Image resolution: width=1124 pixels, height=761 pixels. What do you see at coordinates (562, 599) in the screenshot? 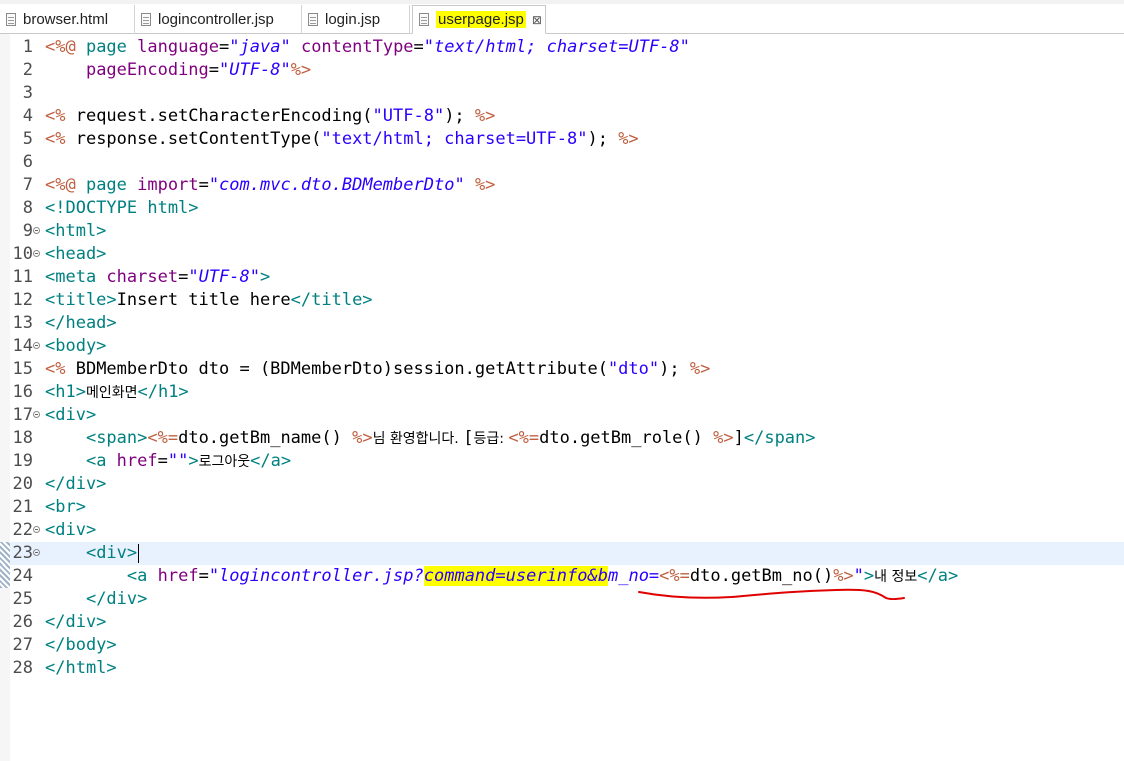
I see `code-line: 25 </div>` at bounding box center [562, 599].